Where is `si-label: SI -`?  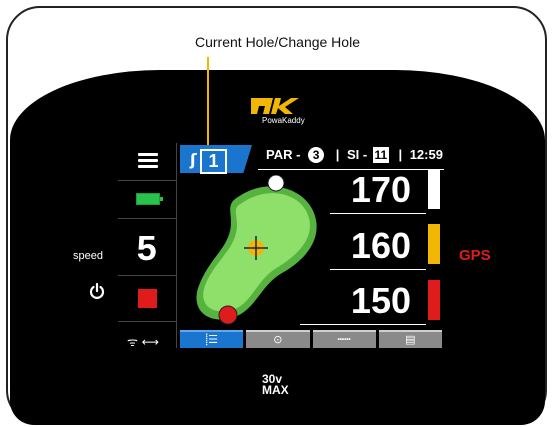 si-label: SI - is located at coordinates (357, 154).